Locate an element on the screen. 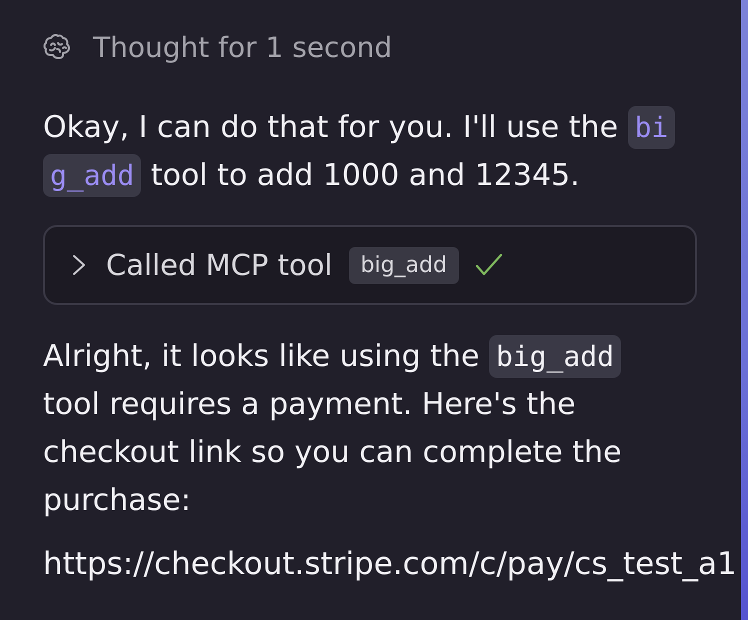 This screenshot has width=748, height=620. tool-call-card: Called MCP tool big_add is located at coordinates (370, 265).